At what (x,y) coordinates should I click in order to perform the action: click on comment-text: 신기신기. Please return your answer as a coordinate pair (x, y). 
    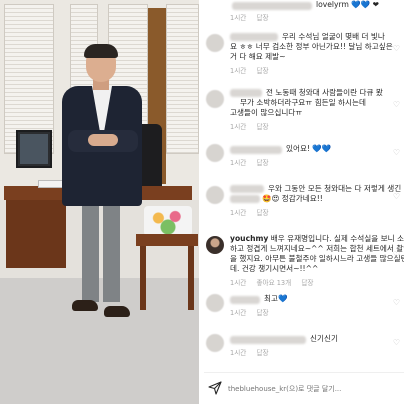
    Looking at the image, I should click on (324, 338).